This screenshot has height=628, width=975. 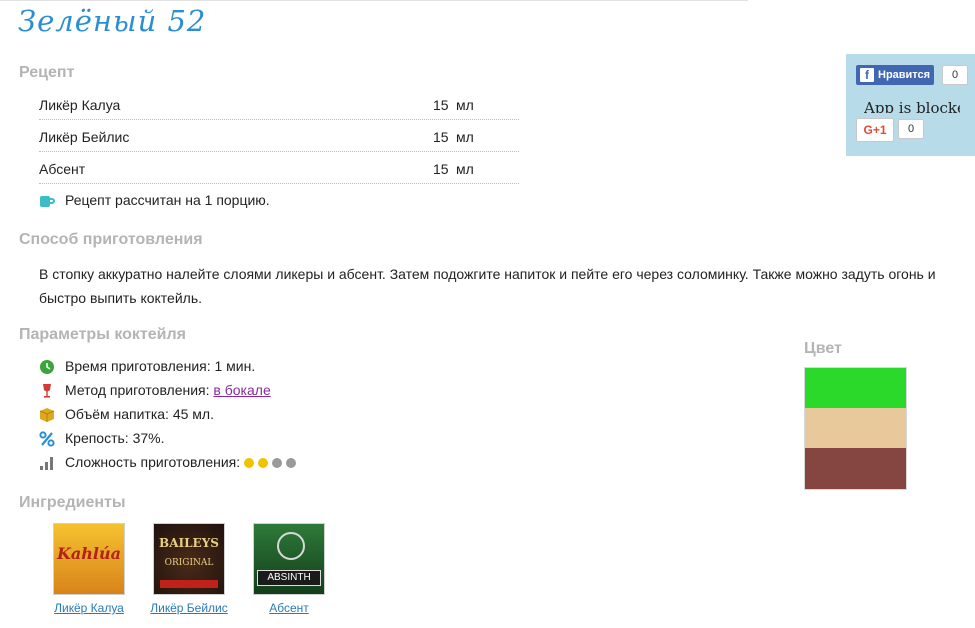 I want to click on percent-icon, so click(x=47, y=439).